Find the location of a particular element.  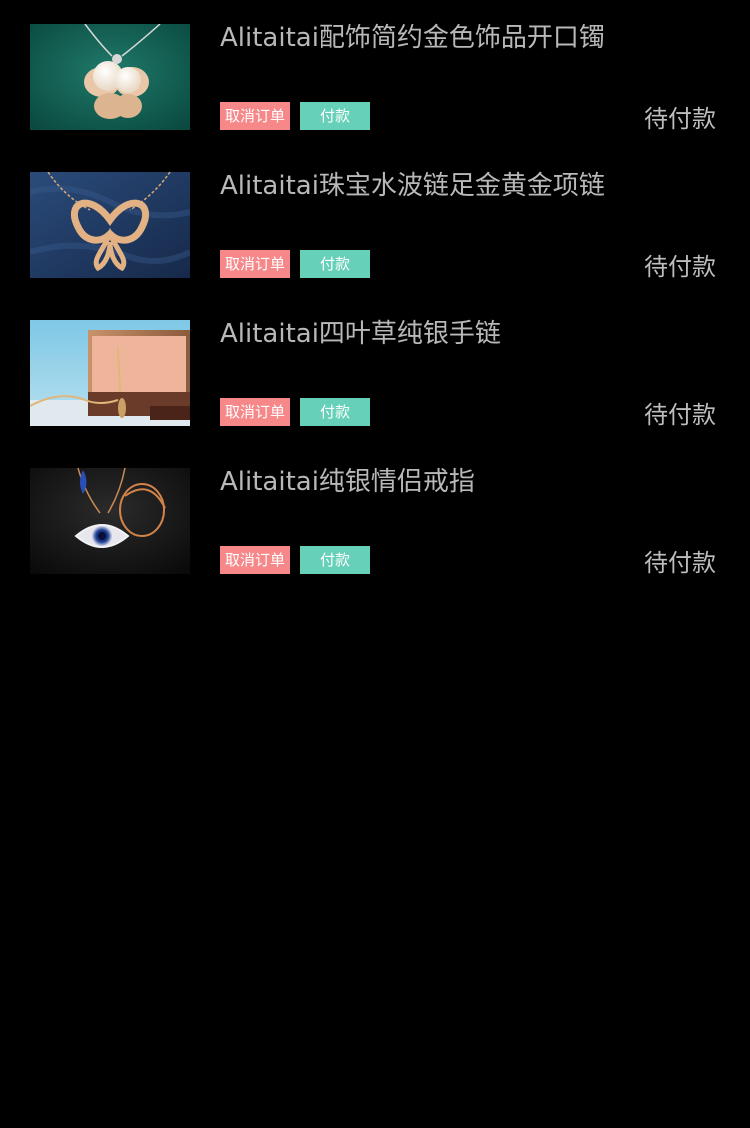

product-title: Alitaitai珠宝水波链足金黄金项链 is located at coordinates (412, 186).